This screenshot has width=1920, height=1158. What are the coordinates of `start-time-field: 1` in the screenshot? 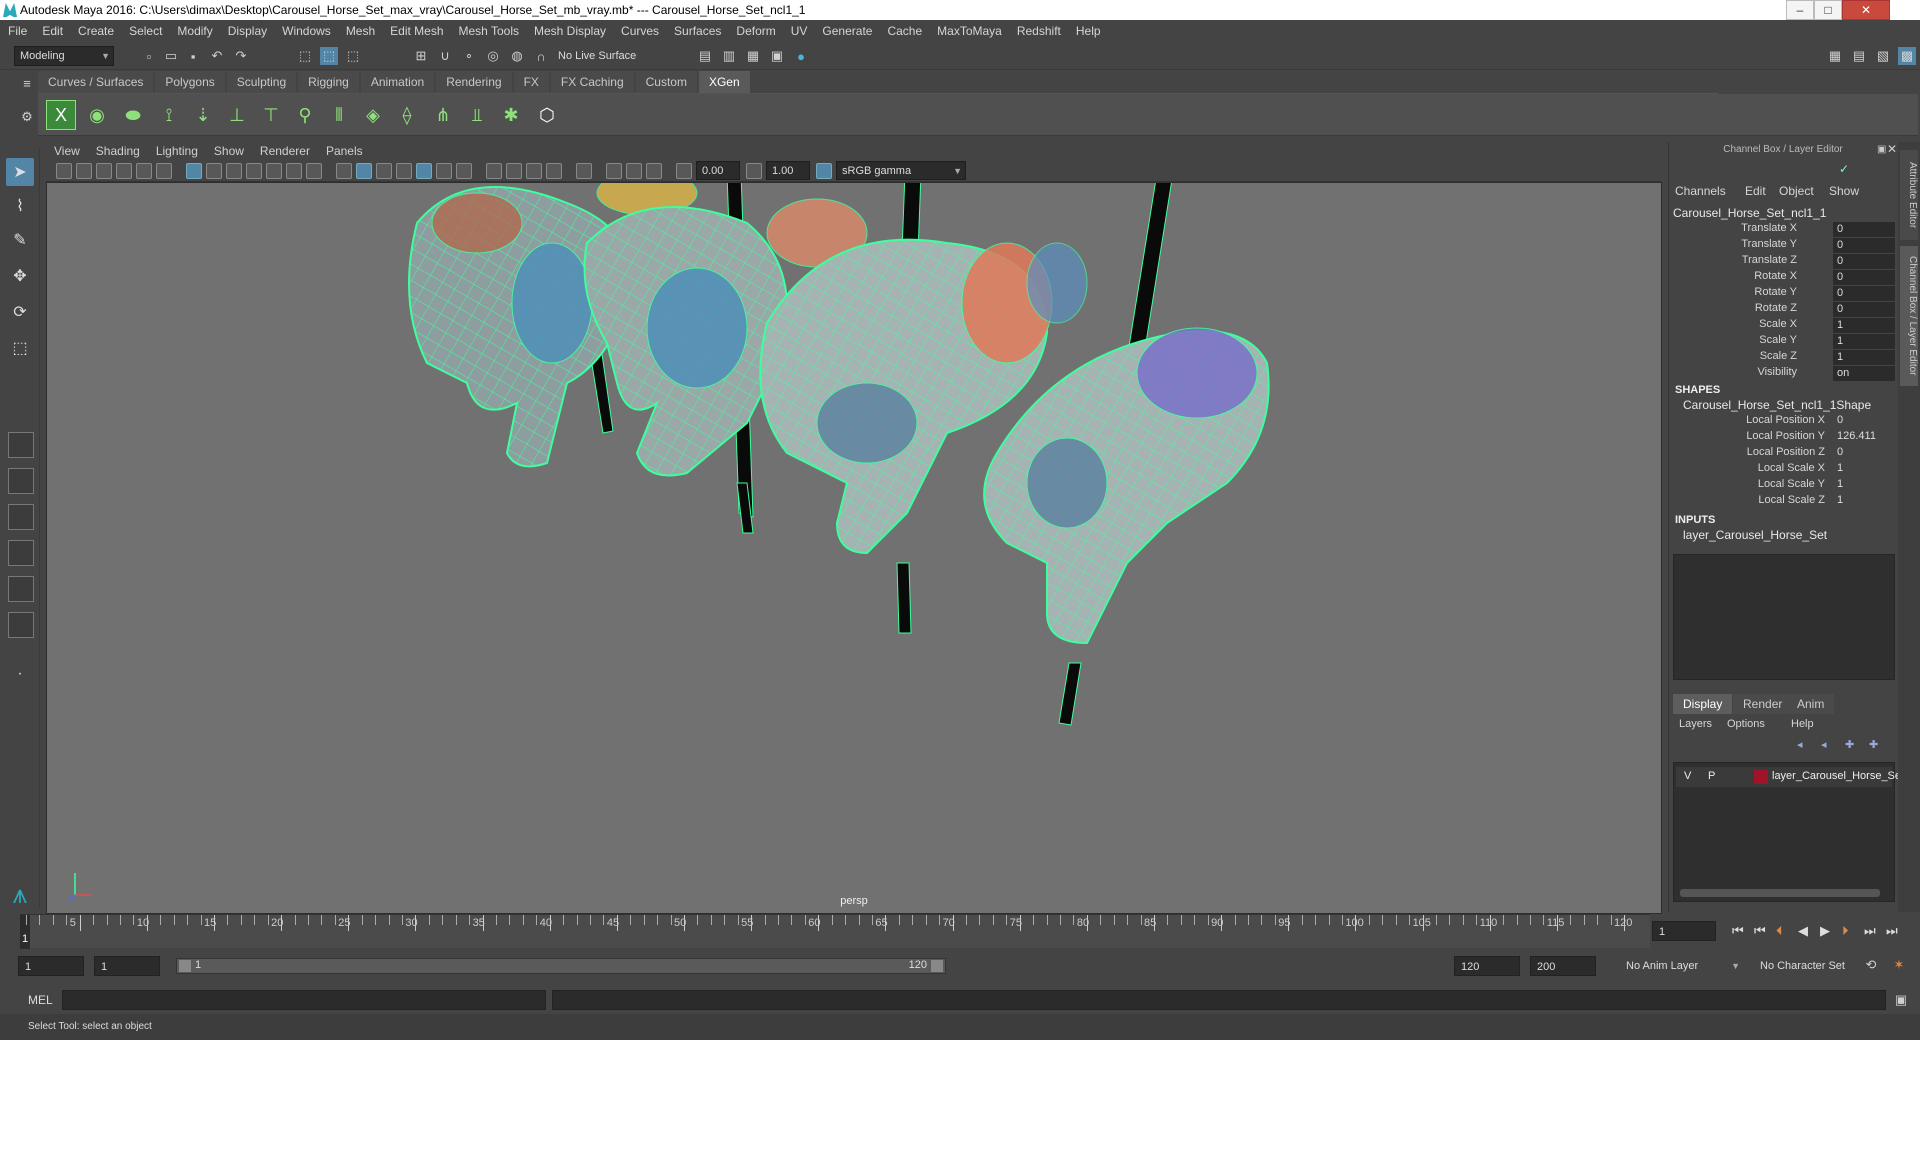 It's located at (51, 966).